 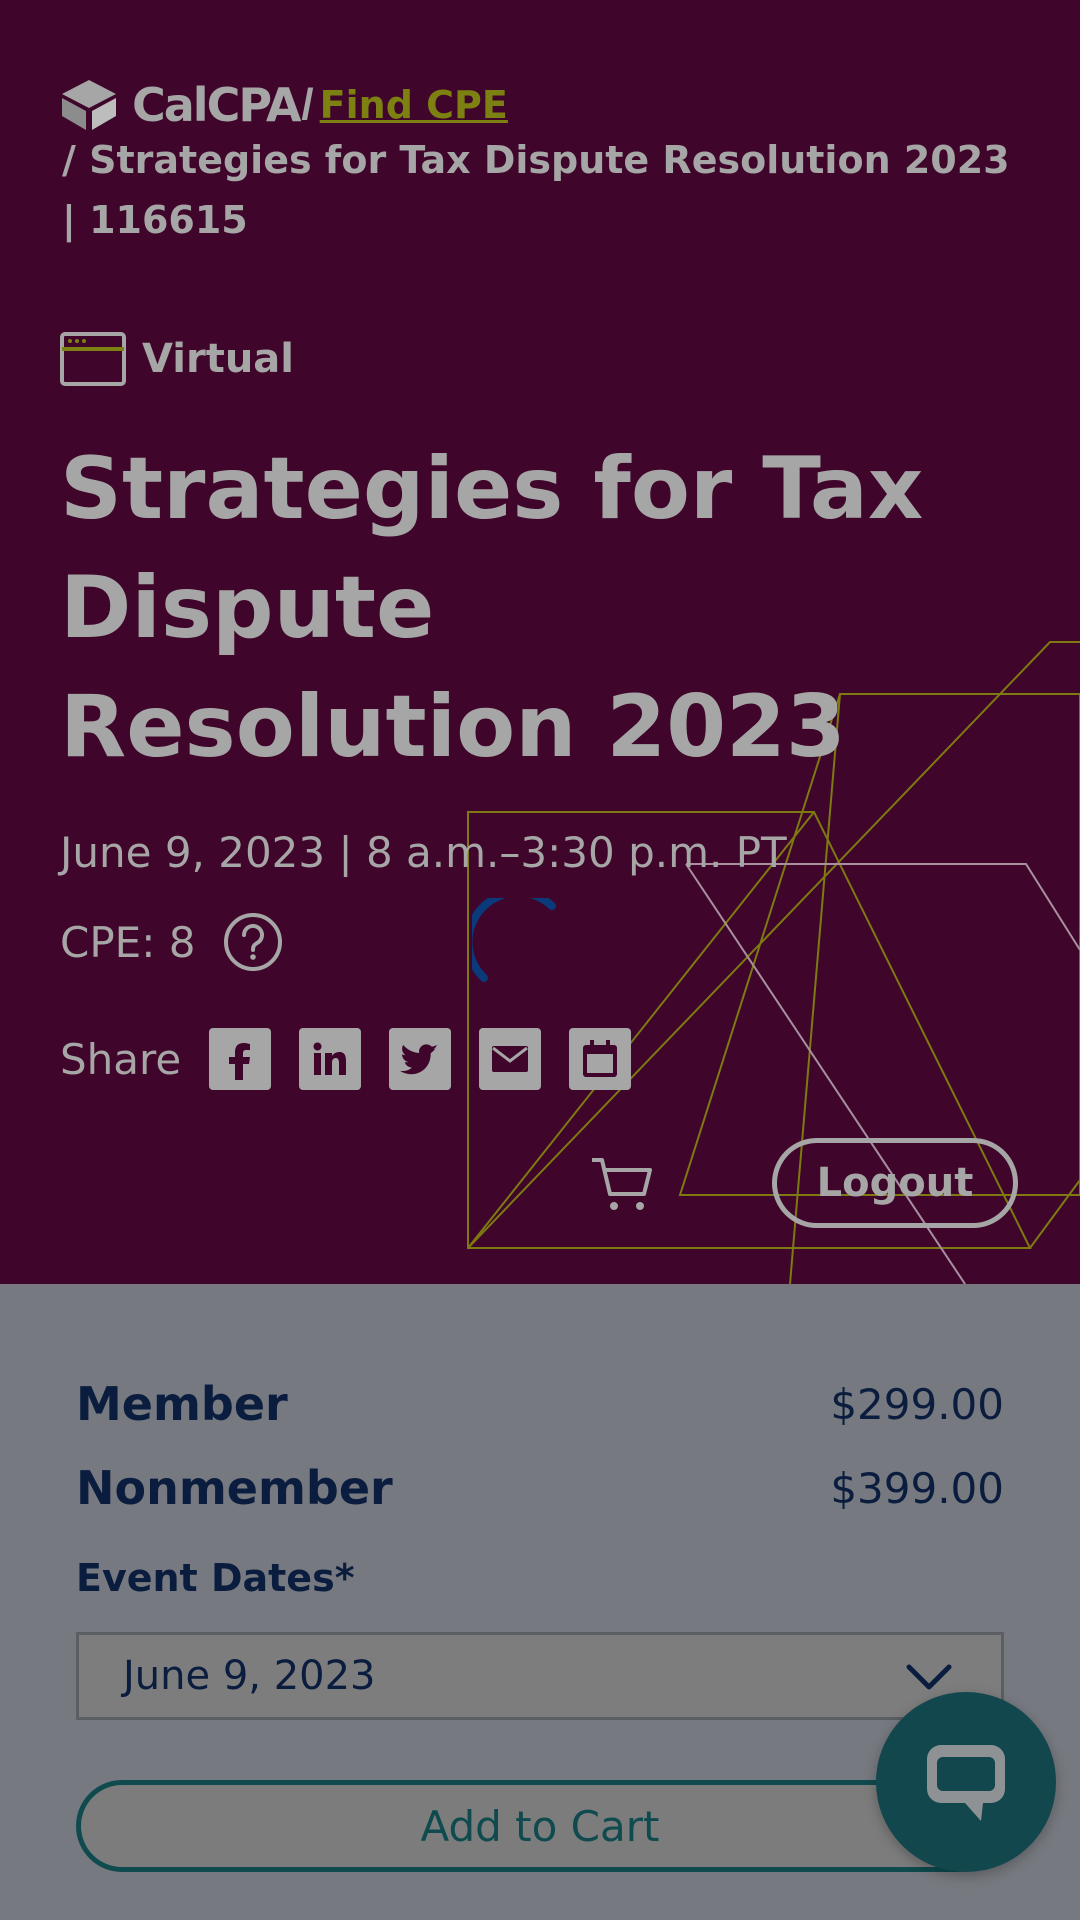 I want to click on event-format: Virtual, so click(x=177, y=359).